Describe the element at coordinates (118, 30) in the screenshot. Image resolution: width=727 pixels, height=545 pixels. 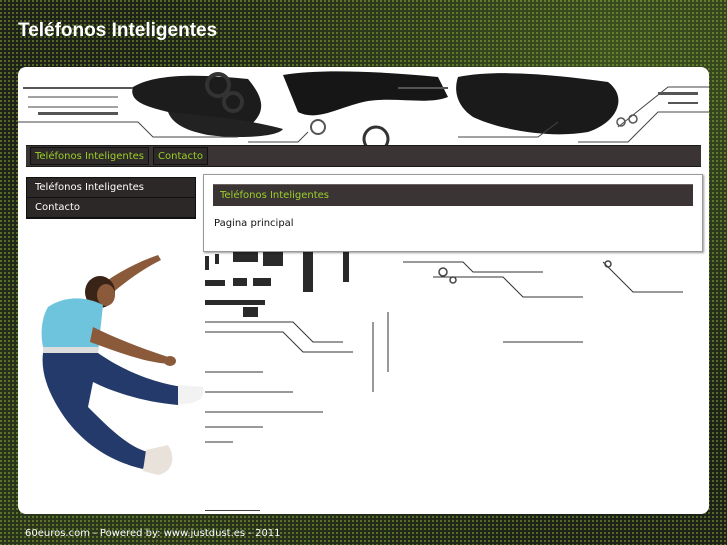
I see `site-title: Teléfonos Inteligentes` at that location.